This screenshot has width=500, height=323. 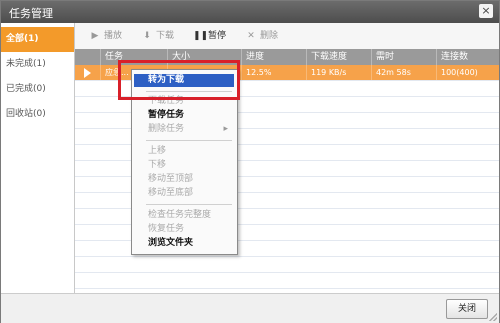 What do you see at coordinates (404, 72) in the screenshot?
I see `table-cell-time: 42m 58s` at bounding box center [404, 72].